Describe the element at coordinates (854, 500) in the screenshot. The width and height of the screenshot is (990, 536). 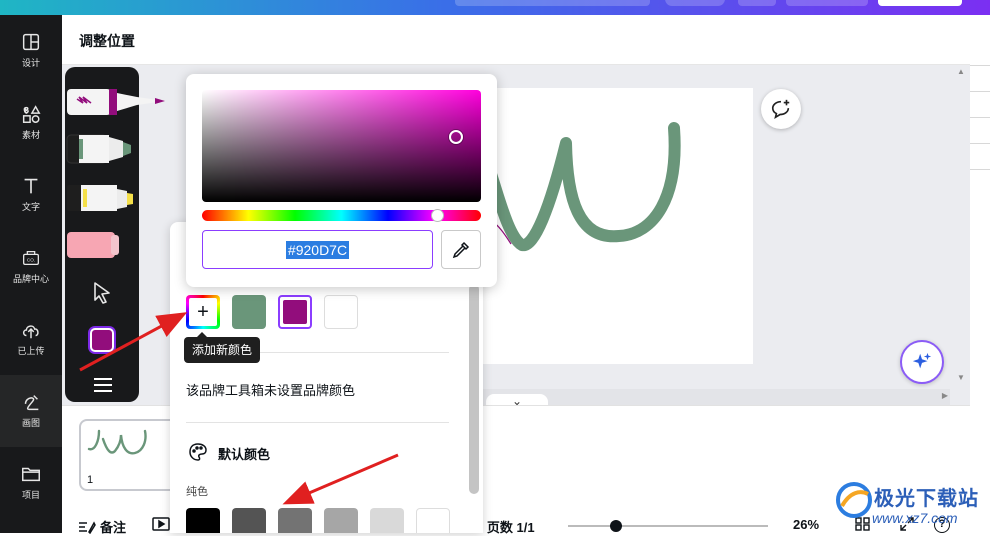
I see `watermark-logo-icon` at that location.